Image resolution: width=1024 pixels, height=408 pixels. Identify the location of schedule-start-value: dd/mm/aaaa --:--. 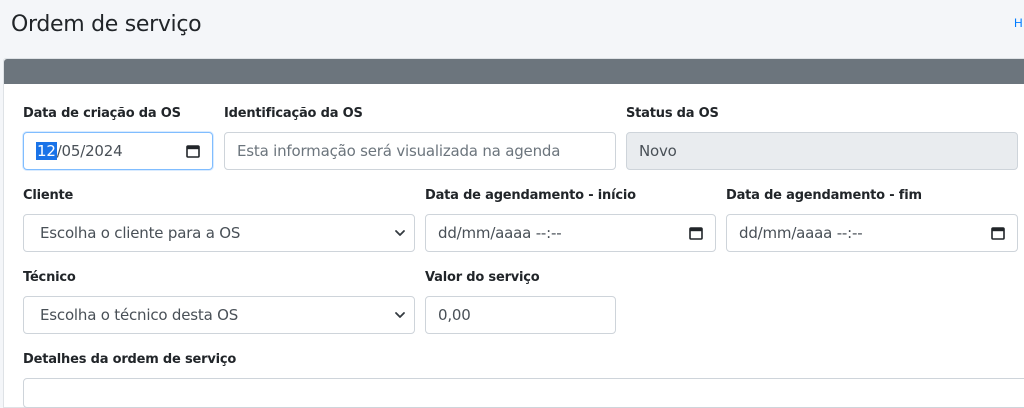
(500, 233).